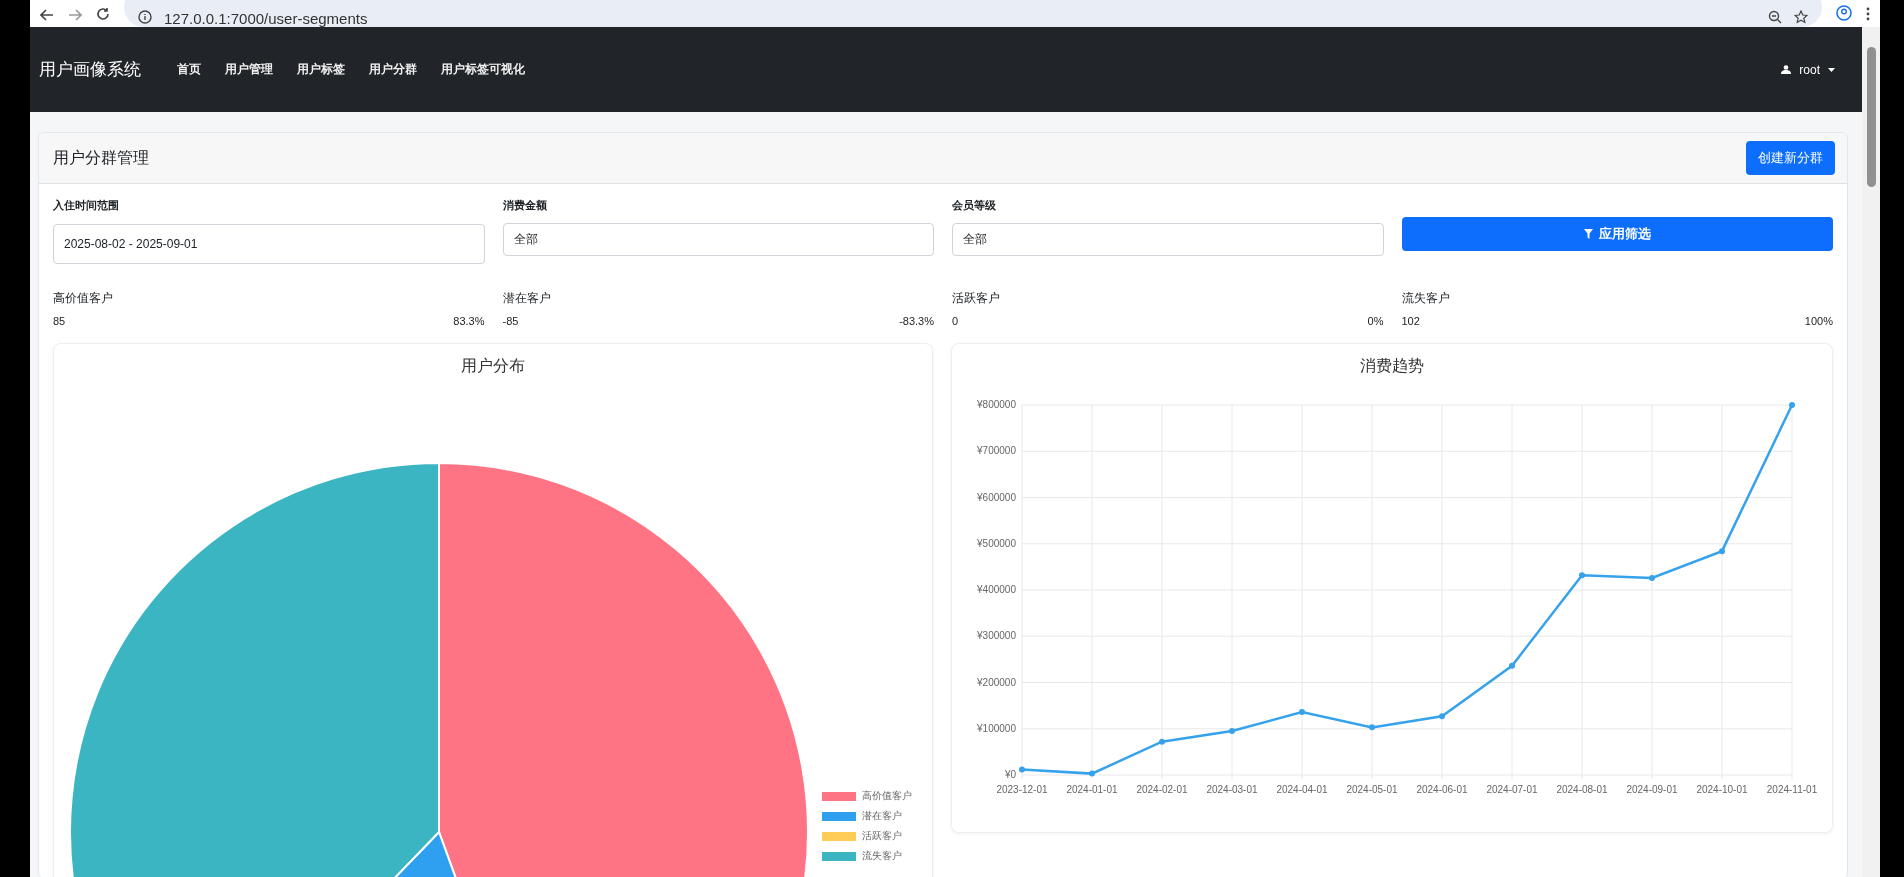 This screenshot has width=1904, height=877. Describe the element at coordinates (493, 366) in the screenshot. I see `chart-title: 用户分布` at that location.